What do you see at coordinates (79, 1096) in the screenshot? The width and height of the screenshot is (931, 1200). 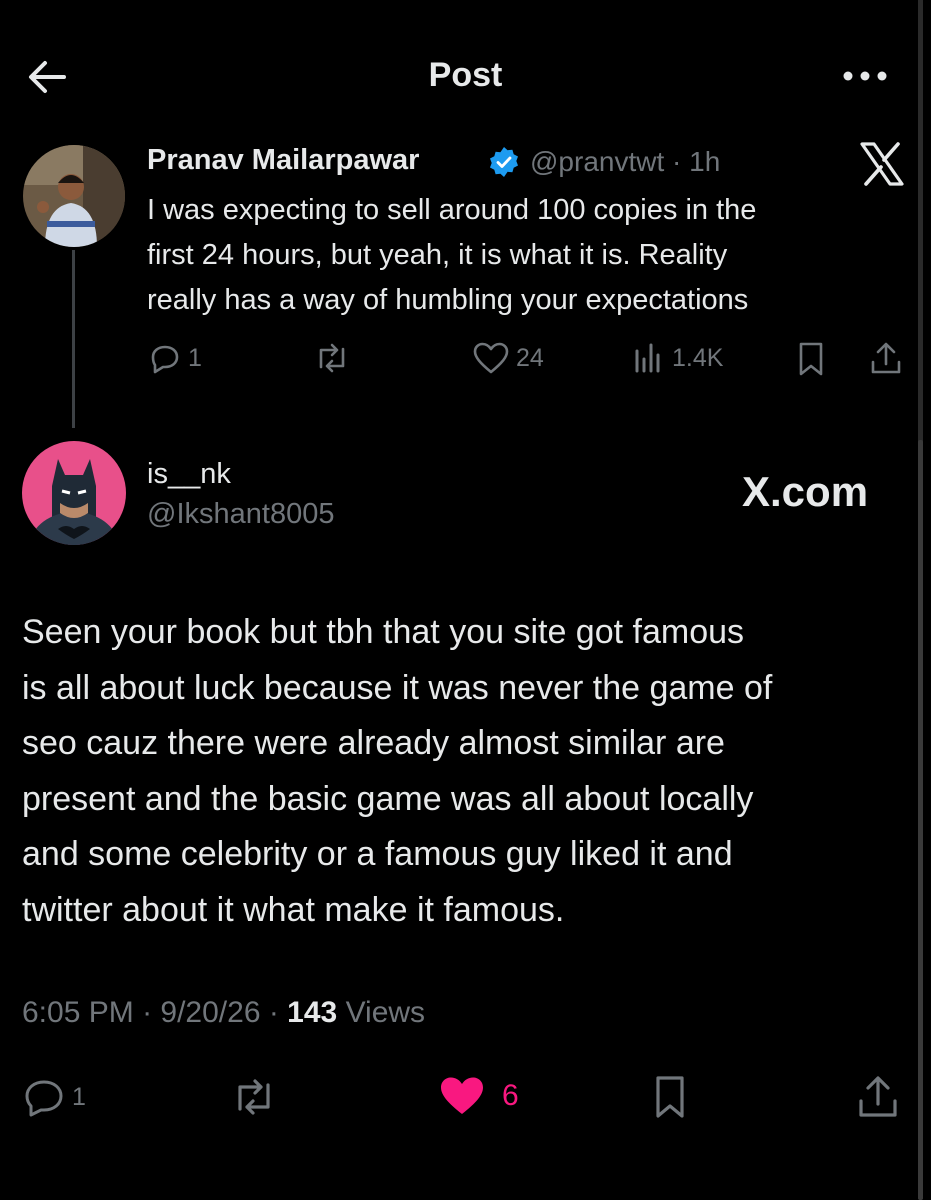 I see `reply-count: 1` at bounding box center [79, 1096].